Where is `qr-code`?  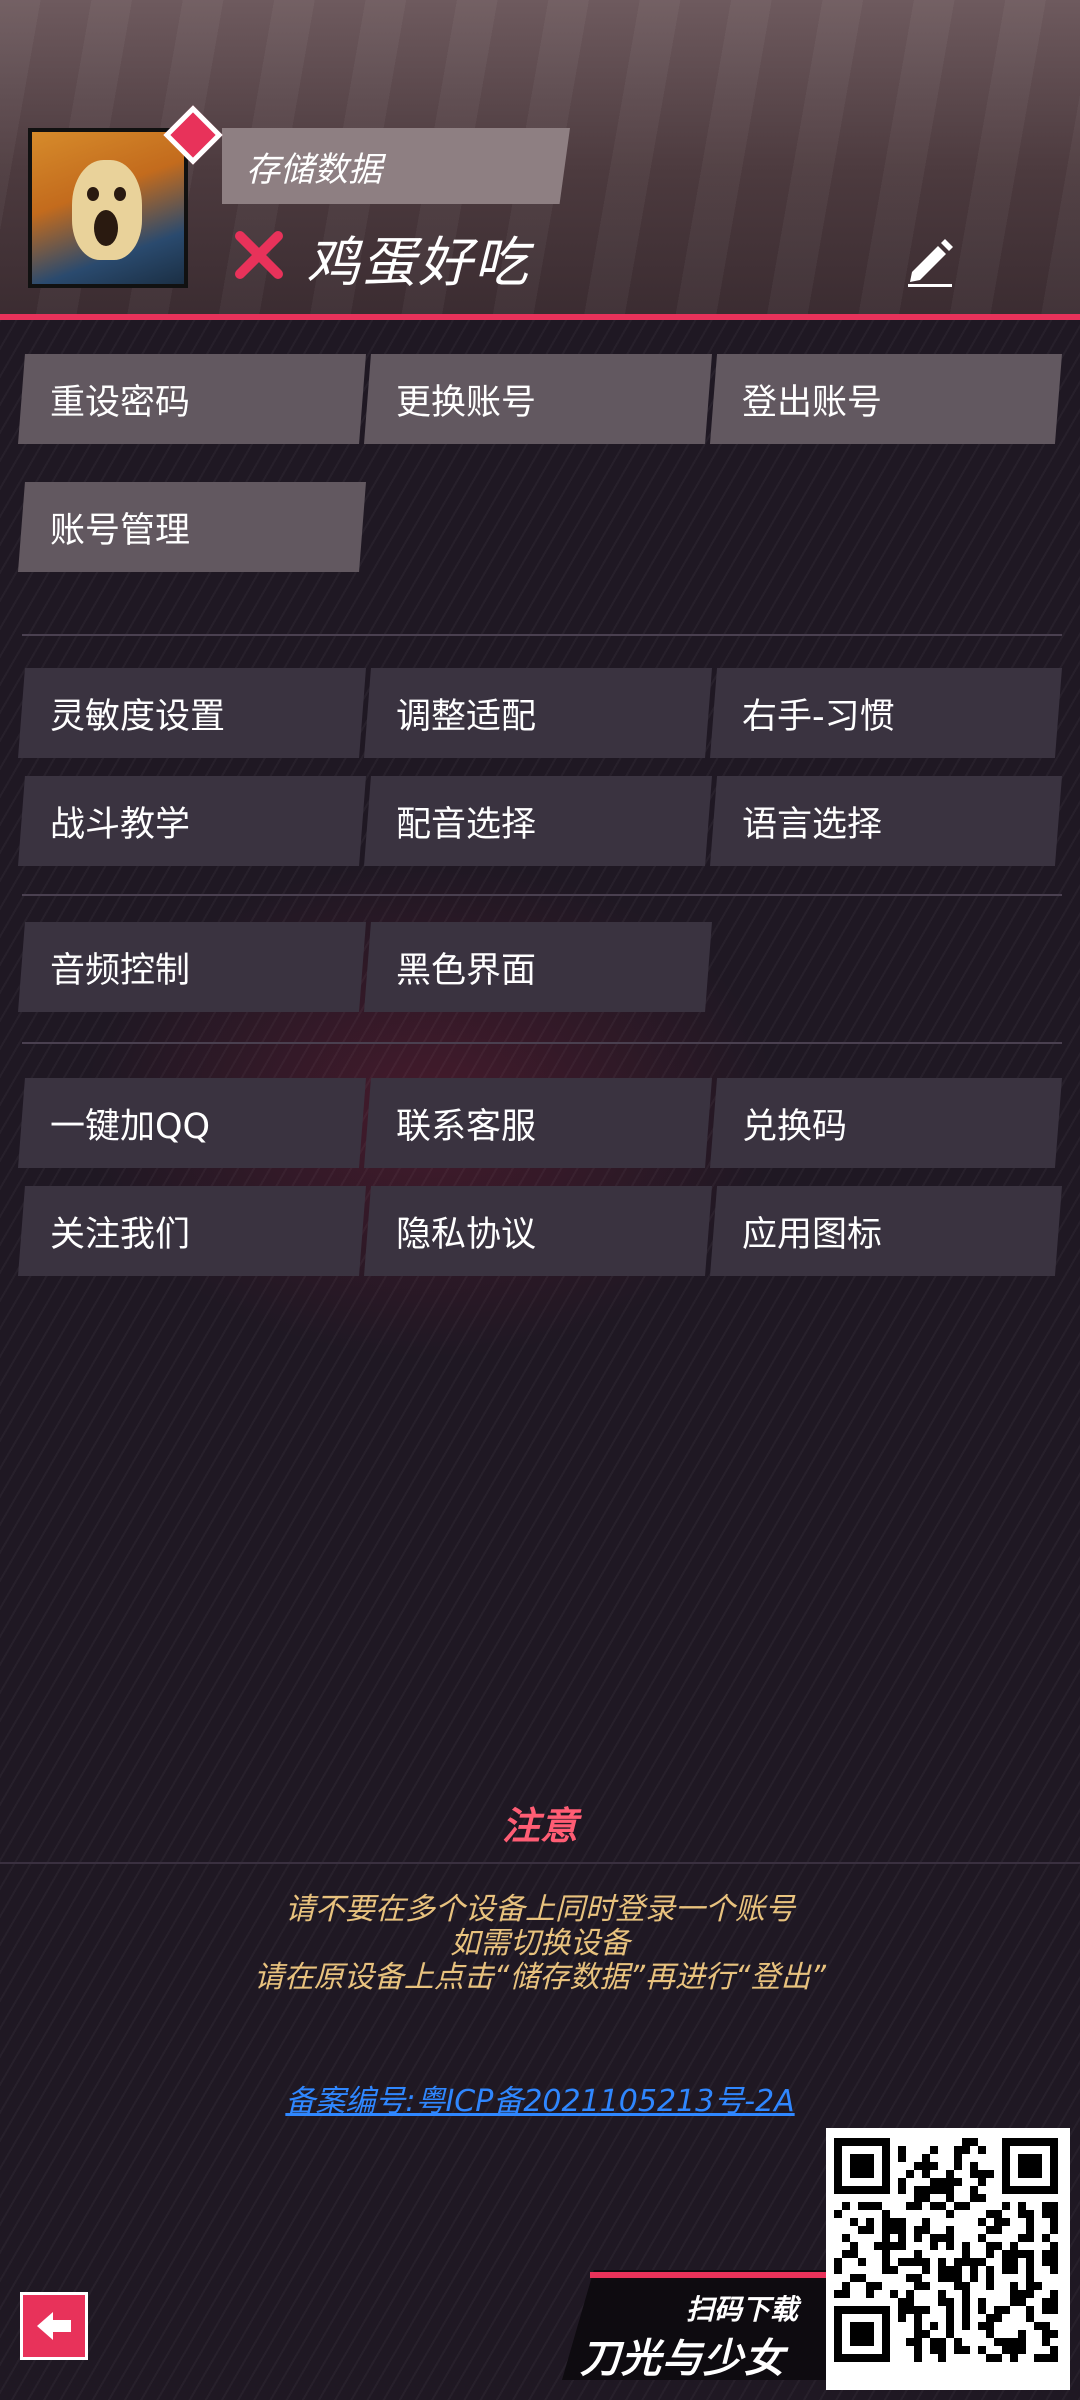
qr-code is located at coordinates (948, 2259).